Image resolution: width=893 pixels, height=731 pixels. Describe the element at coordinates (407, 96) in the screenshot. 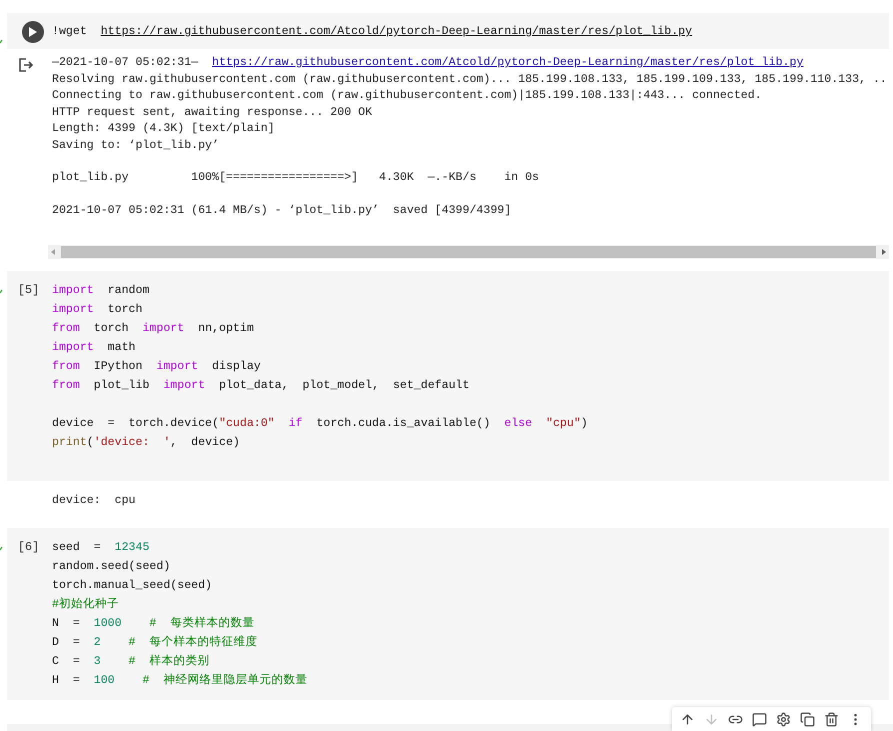

I see `output-text: Connecting to raw.githubusercontent.com (raw.githubusercontent.com)|185.199.108.133|:443... connected.` at that location.